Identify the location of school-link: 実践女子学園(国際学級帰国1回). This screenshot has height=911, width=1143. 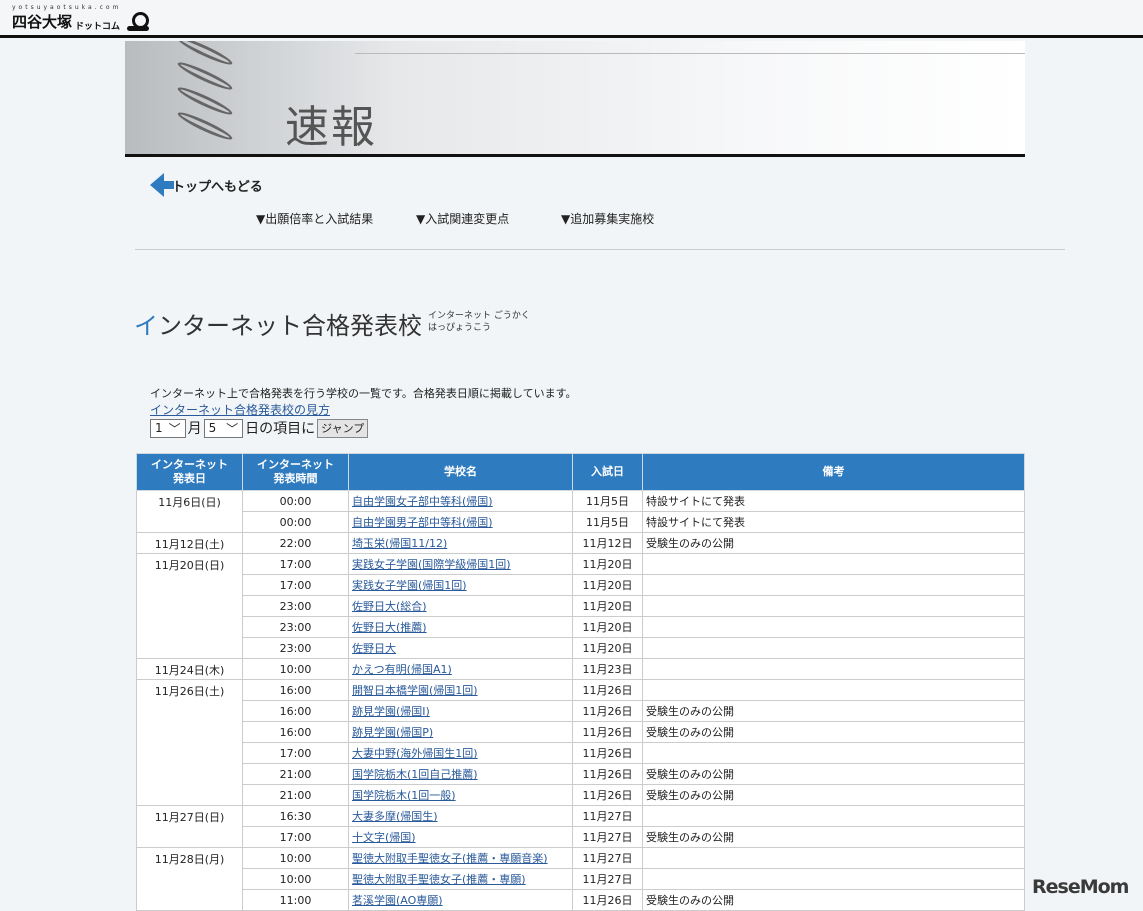
(431, 564).